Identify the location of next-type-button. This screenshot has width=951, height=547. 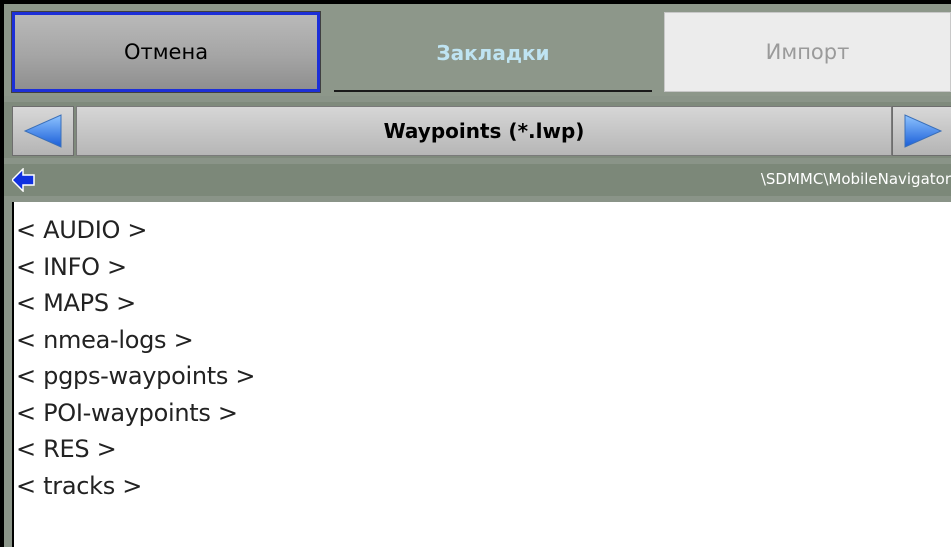
(921, 131).